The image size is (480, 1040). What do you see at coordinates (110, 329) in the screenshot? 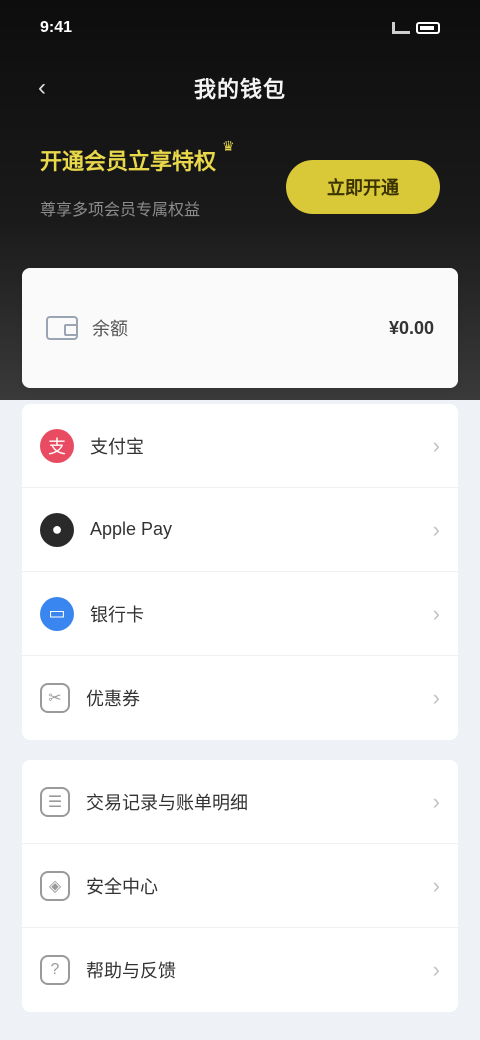
I see `balance-label: 余额` at bounding box center [110, 329].